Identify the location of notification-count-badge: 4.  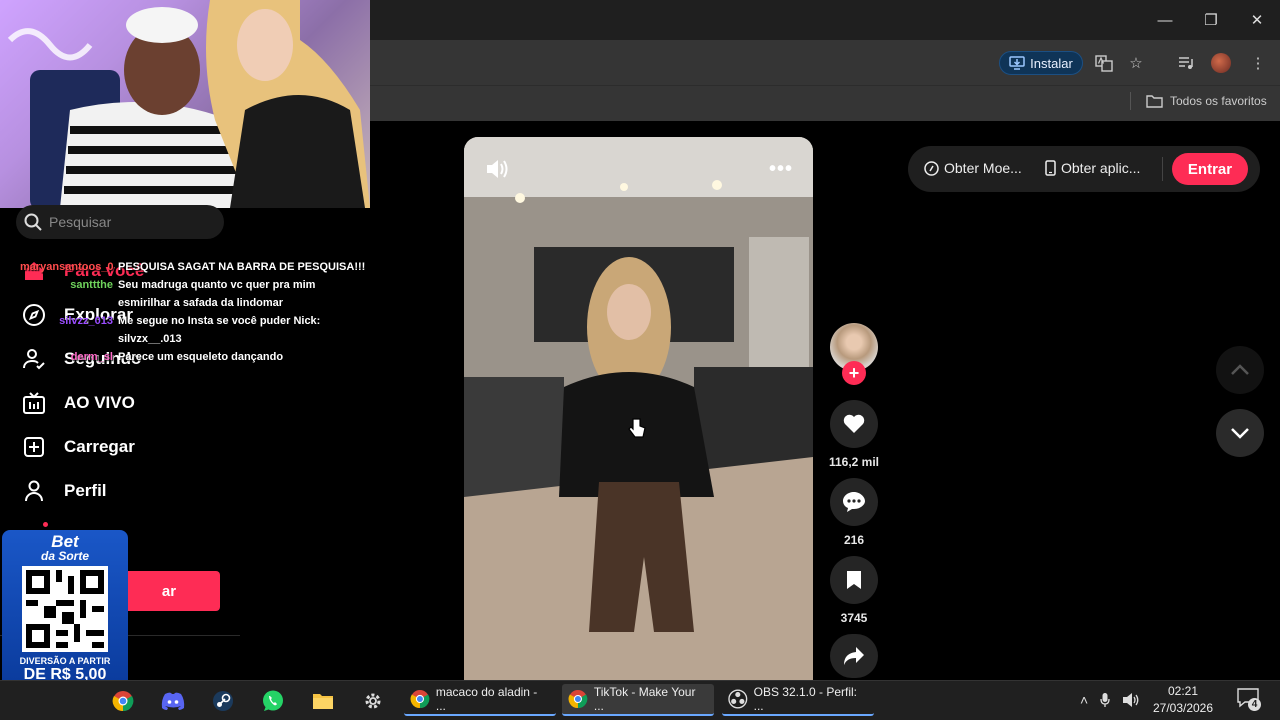
(1254, 704).